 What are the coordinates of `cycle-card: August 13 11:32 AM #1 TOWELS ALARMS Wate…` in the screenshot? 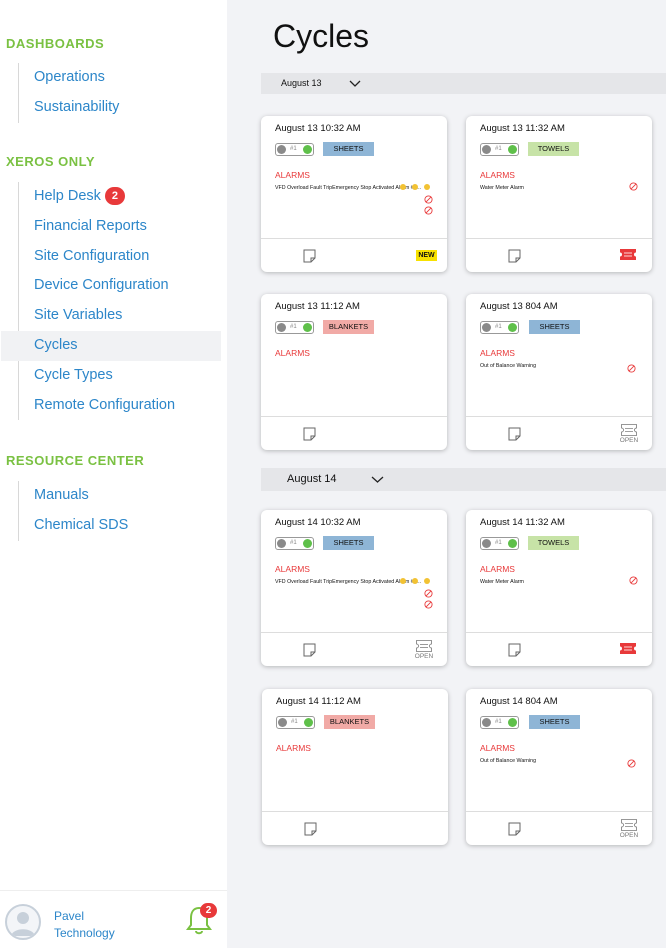 It's located at (559, 194).